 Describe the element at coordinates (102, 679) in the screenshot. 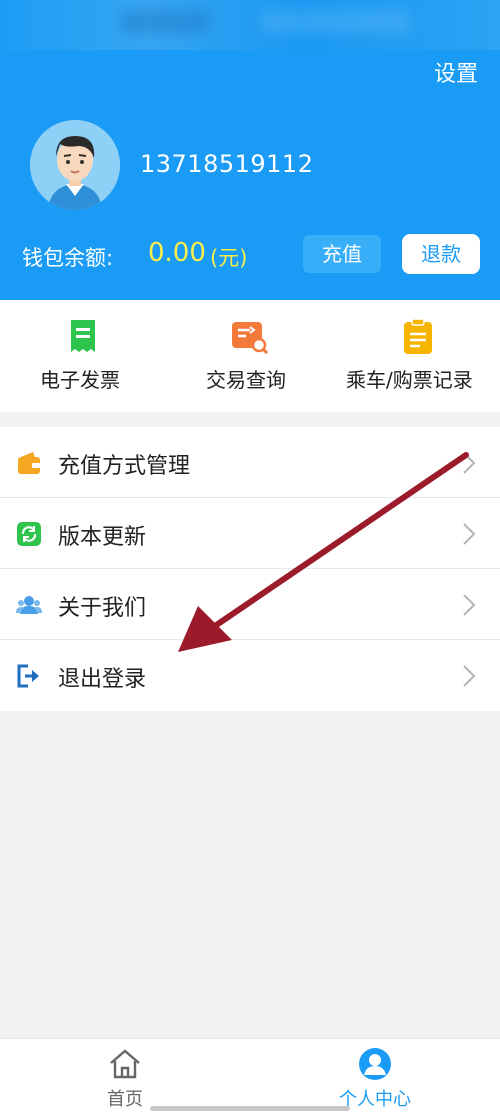

I see `menu-item-label: 退出登录` at that location.